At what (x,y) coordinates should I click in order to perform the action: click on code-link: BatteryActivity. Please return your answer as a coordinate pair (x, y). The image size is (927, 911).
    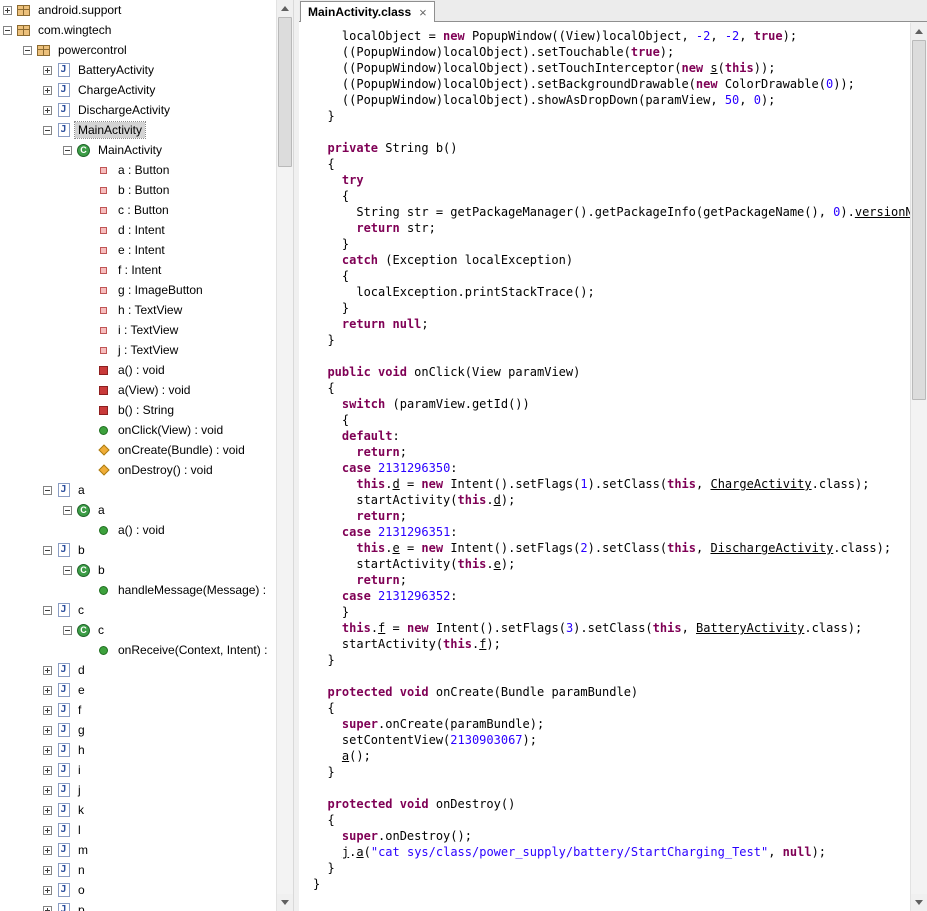
    Looking at the image, I should click on (750, 628).